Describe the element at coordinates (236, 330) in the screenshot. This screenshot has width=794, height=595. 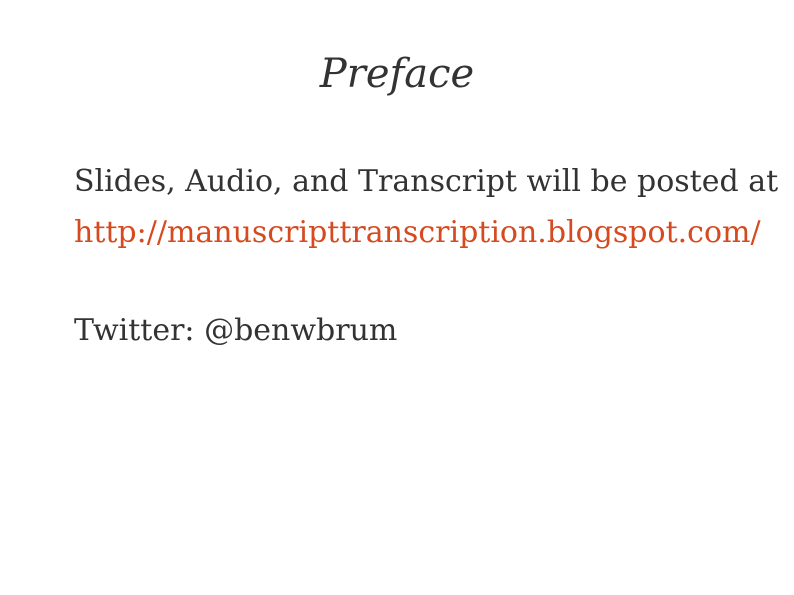
I see `twitter-handle-text: Twitter: @benwbrum` at that location.